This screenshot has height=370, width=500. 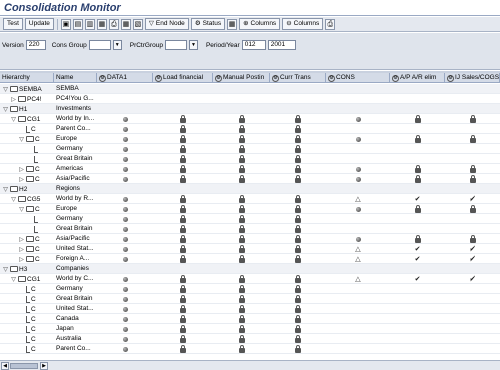 What do you see at coordinates (417, 279) in the screenshot?
I see `status-cell: ✔` at bounding box center [417, 279].